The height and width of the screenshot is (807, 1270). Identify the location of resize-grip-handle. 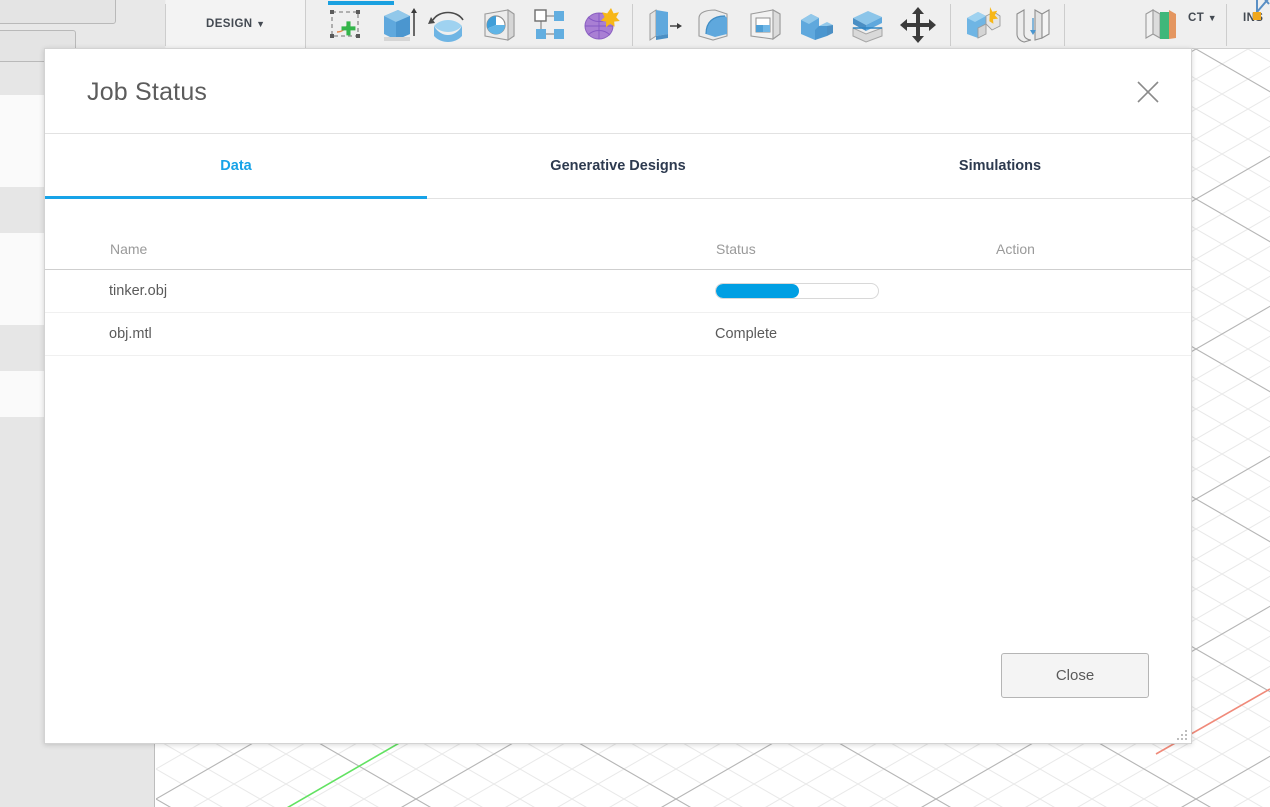
(1181, 734).